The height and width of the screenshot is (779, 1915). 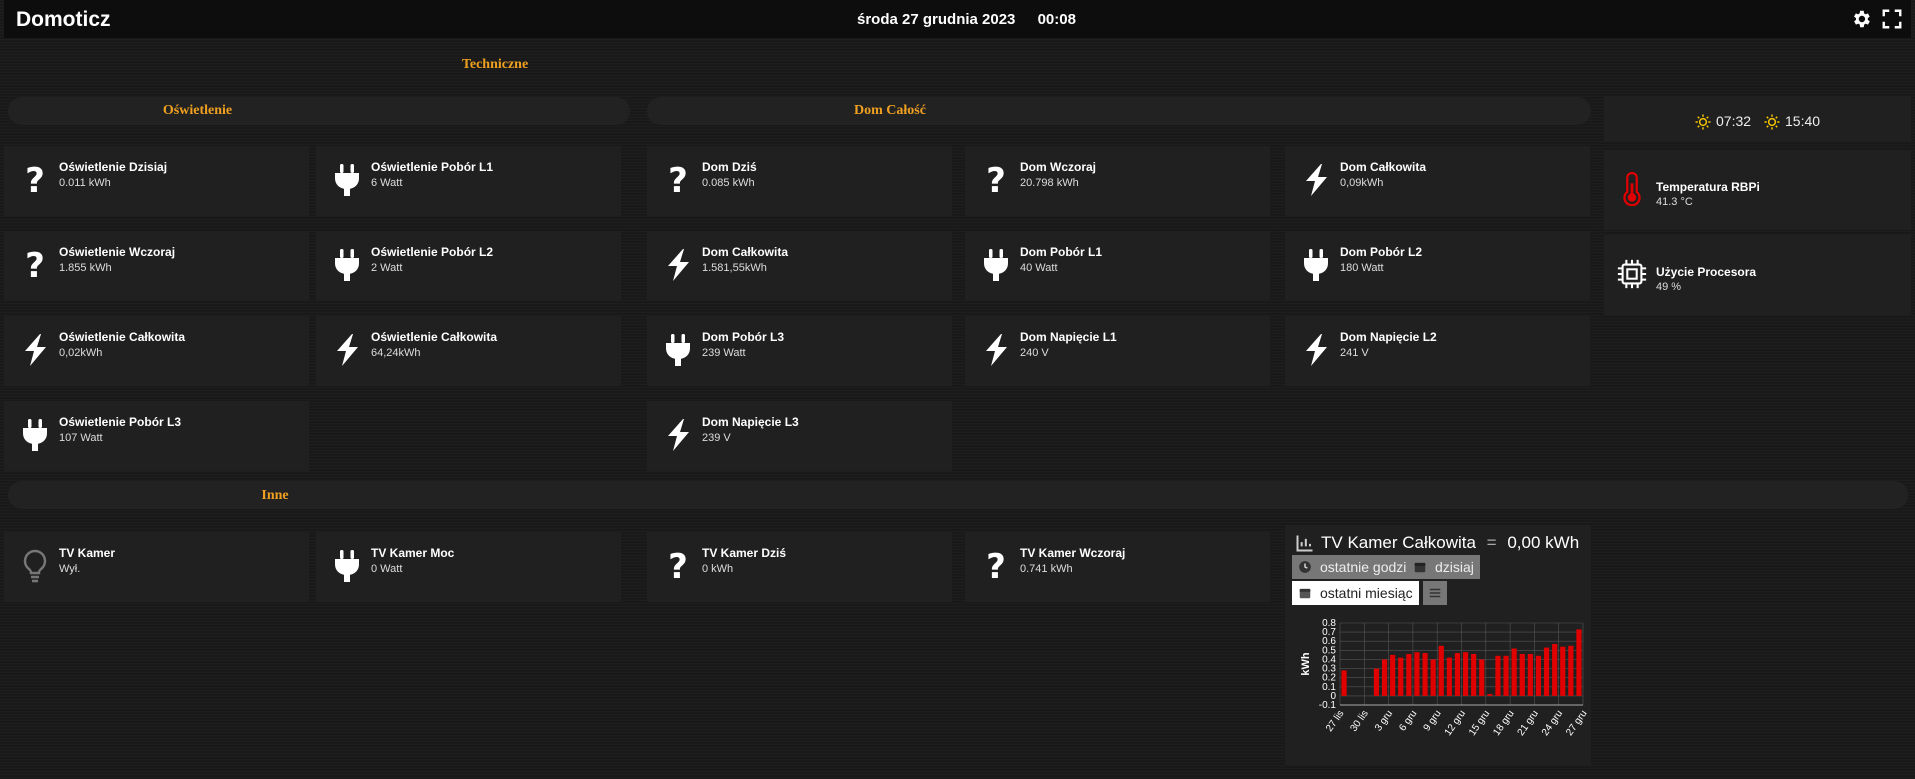 I want to click on device-tile: Oświetlenie Całkowita 0,02kWh, so click(x=156, y=351).